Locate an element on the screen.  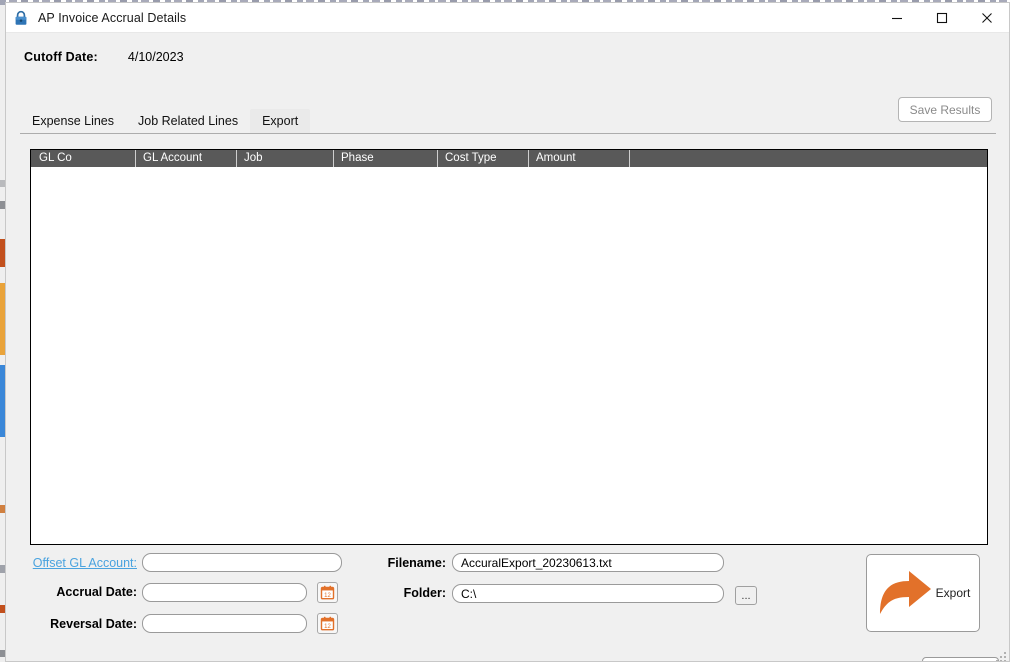
folder-label: Folder: is located at coordinates (424, 593).